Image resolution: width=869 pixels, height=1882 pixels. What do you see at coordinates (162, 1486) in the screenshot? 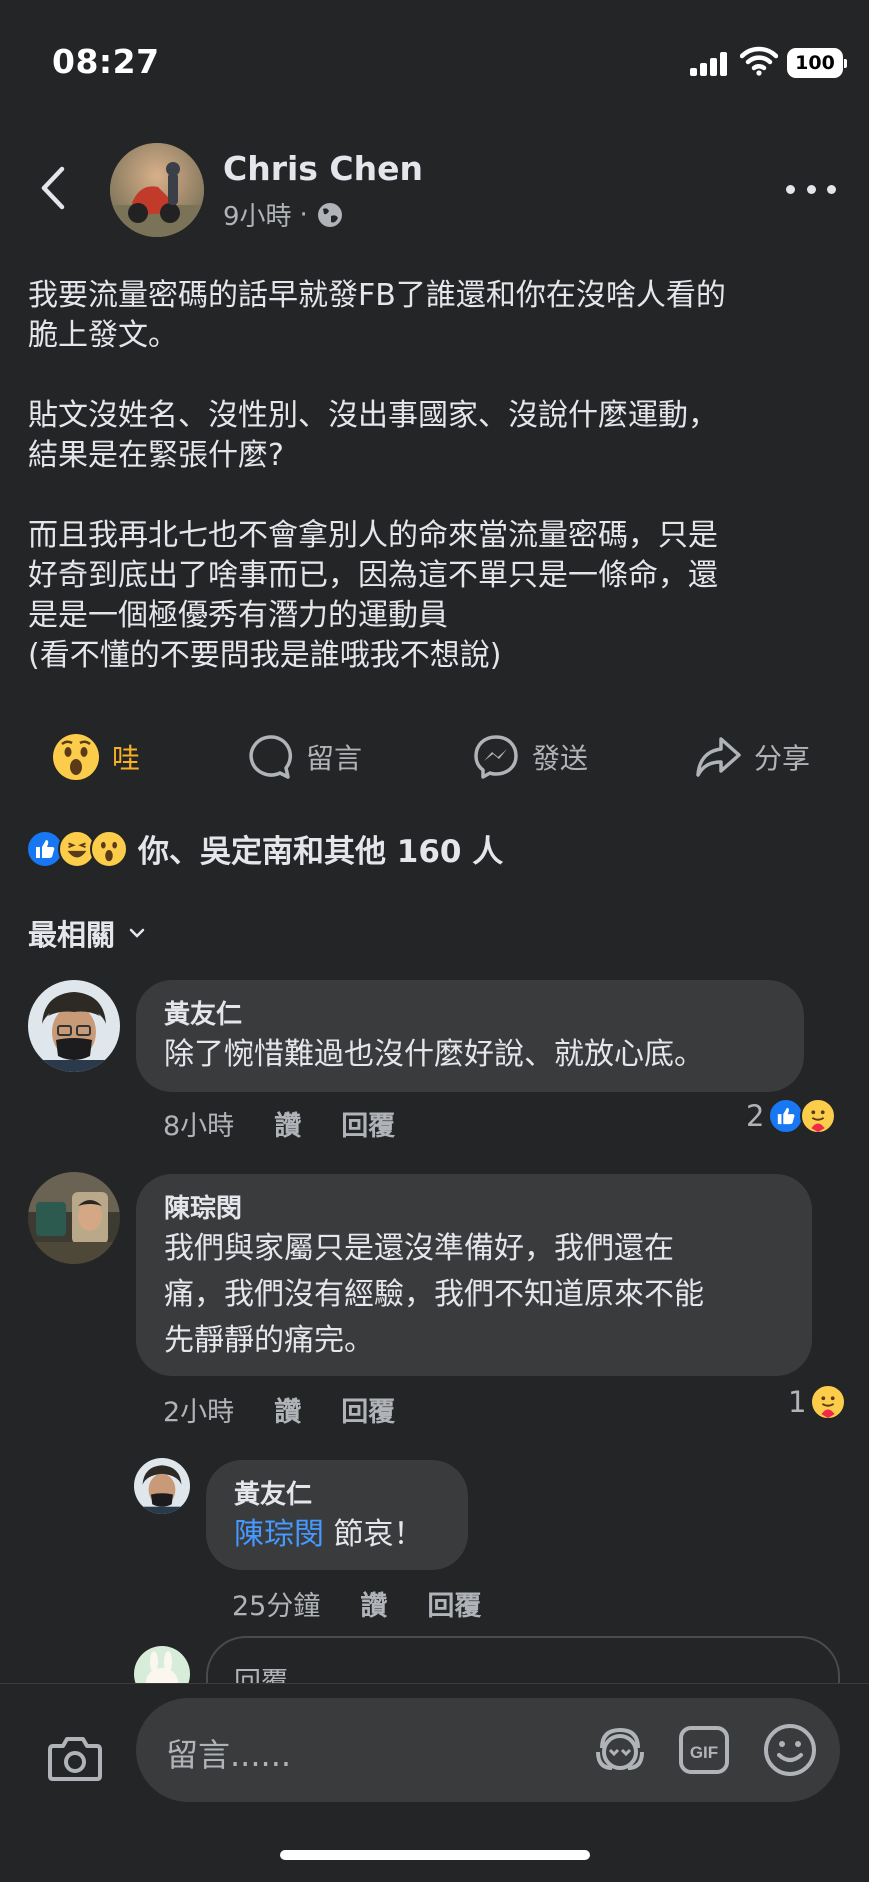
I see `reply-avatar` at bounding box center [162, 1486].